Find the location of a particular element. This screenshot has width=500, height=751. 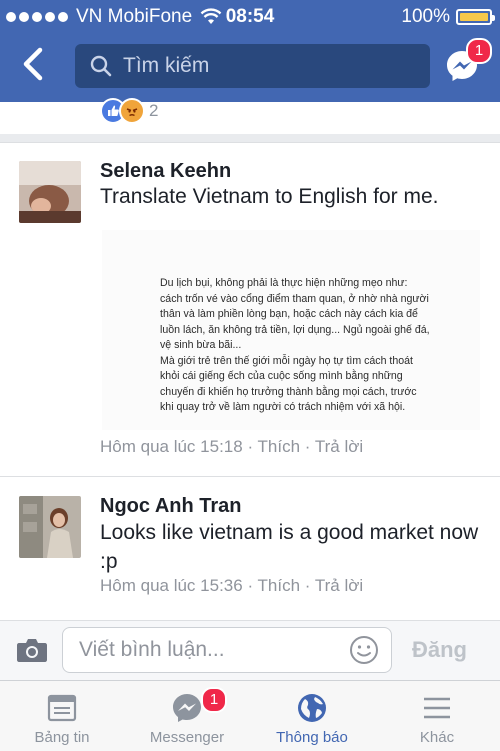

comment-composer: Đăng is located at coordinates (250, 650).